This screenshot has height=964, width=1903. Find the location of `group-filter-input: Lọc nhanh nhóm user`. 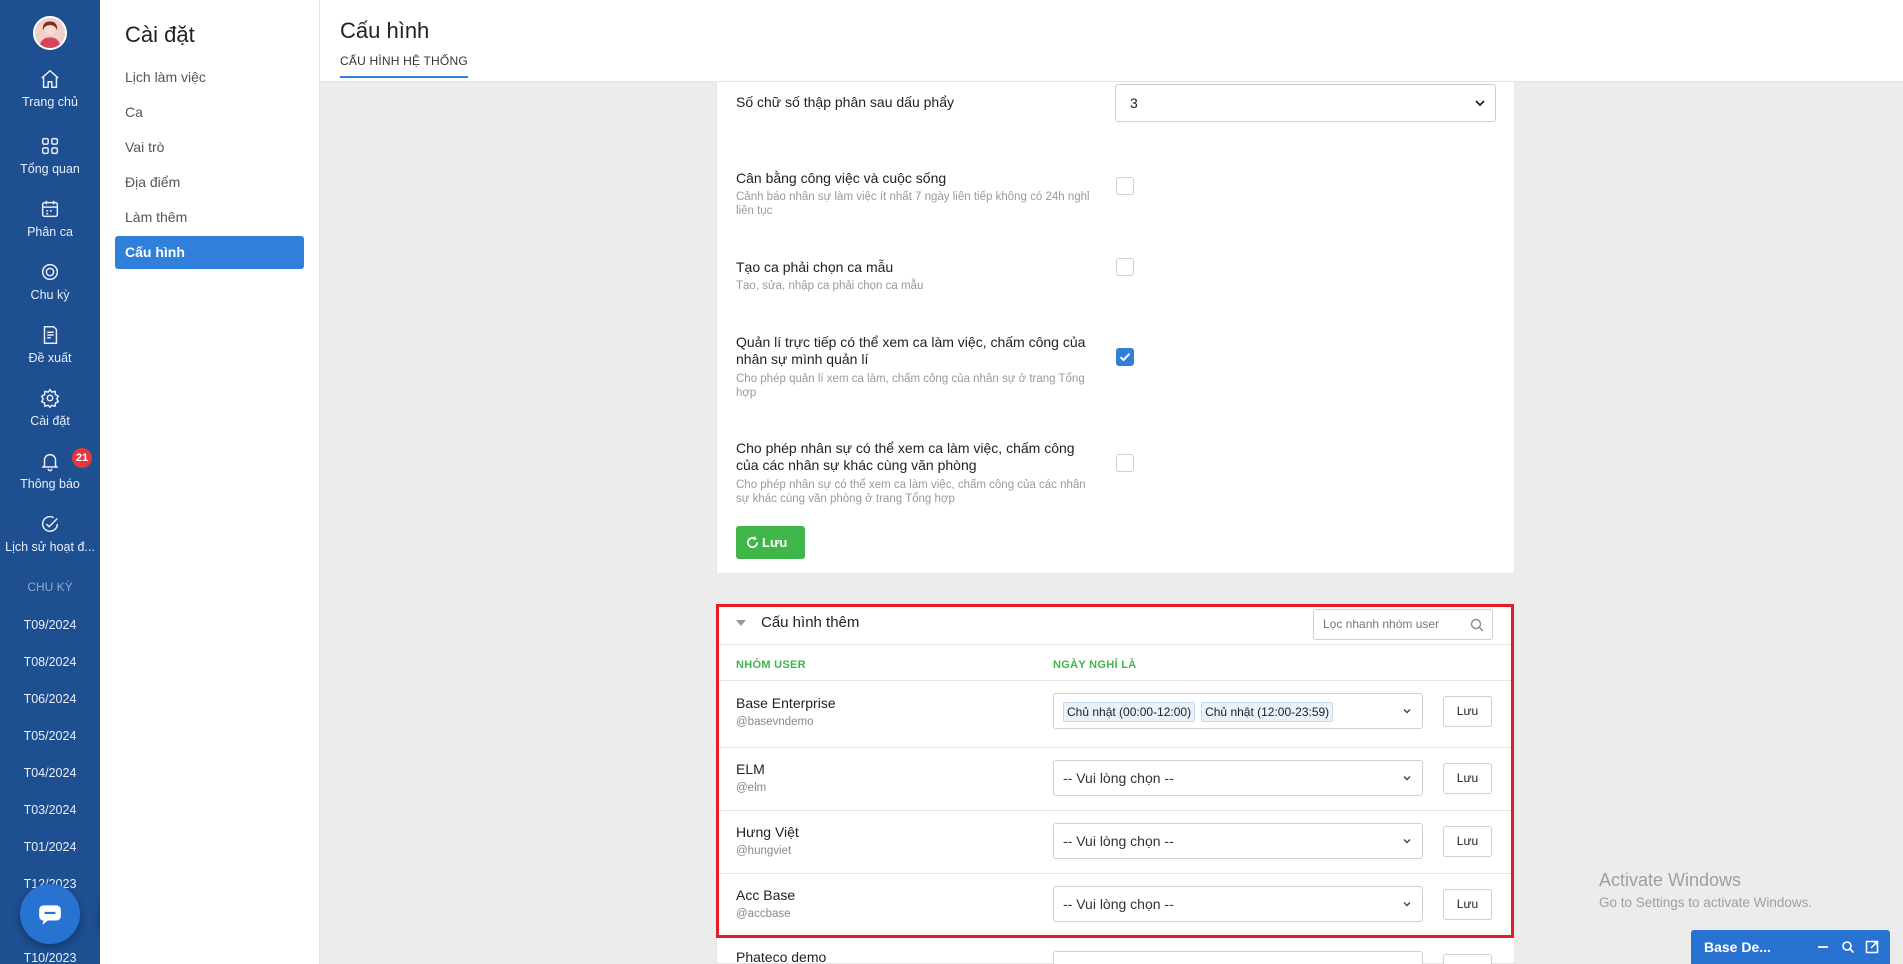

group-filter-input: Lọc nhanh nhóm user is located at coordinates (1403, 624).